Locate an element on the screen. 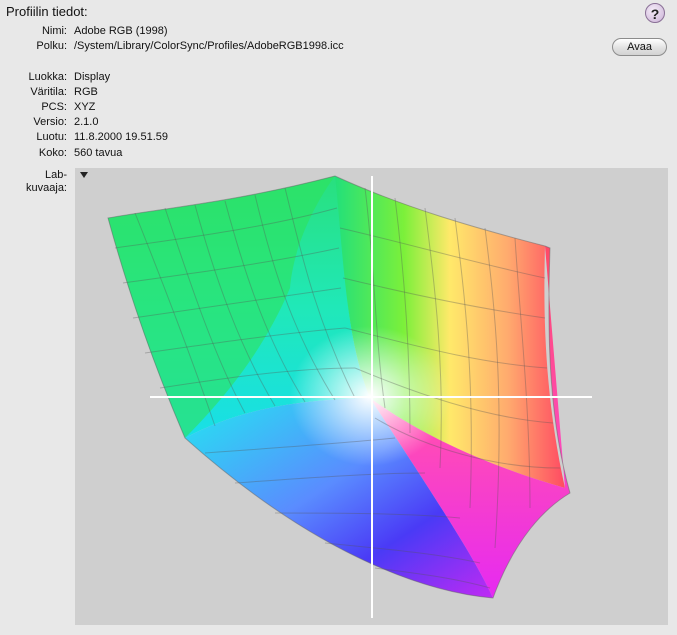  name-label: Nimi: is located at coordinates (54, 31).